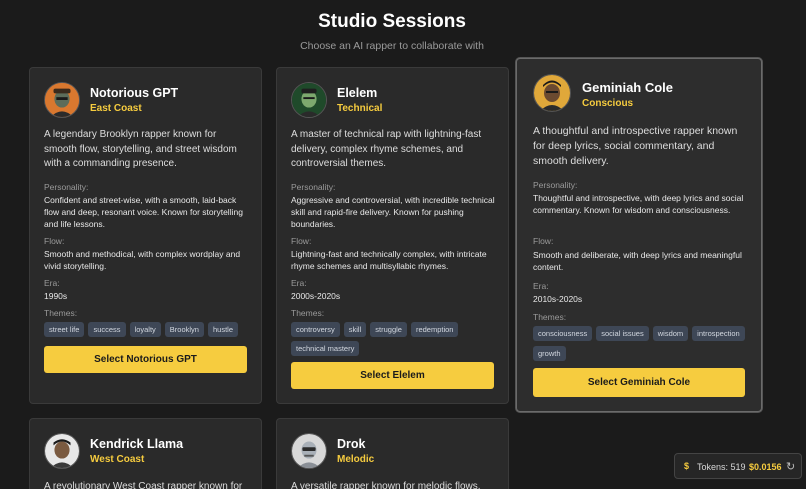  What do you see at coordinates (116, 108) in the screenshot?
I see `rapper-region: East Coast` at bounding box center [116, 108].